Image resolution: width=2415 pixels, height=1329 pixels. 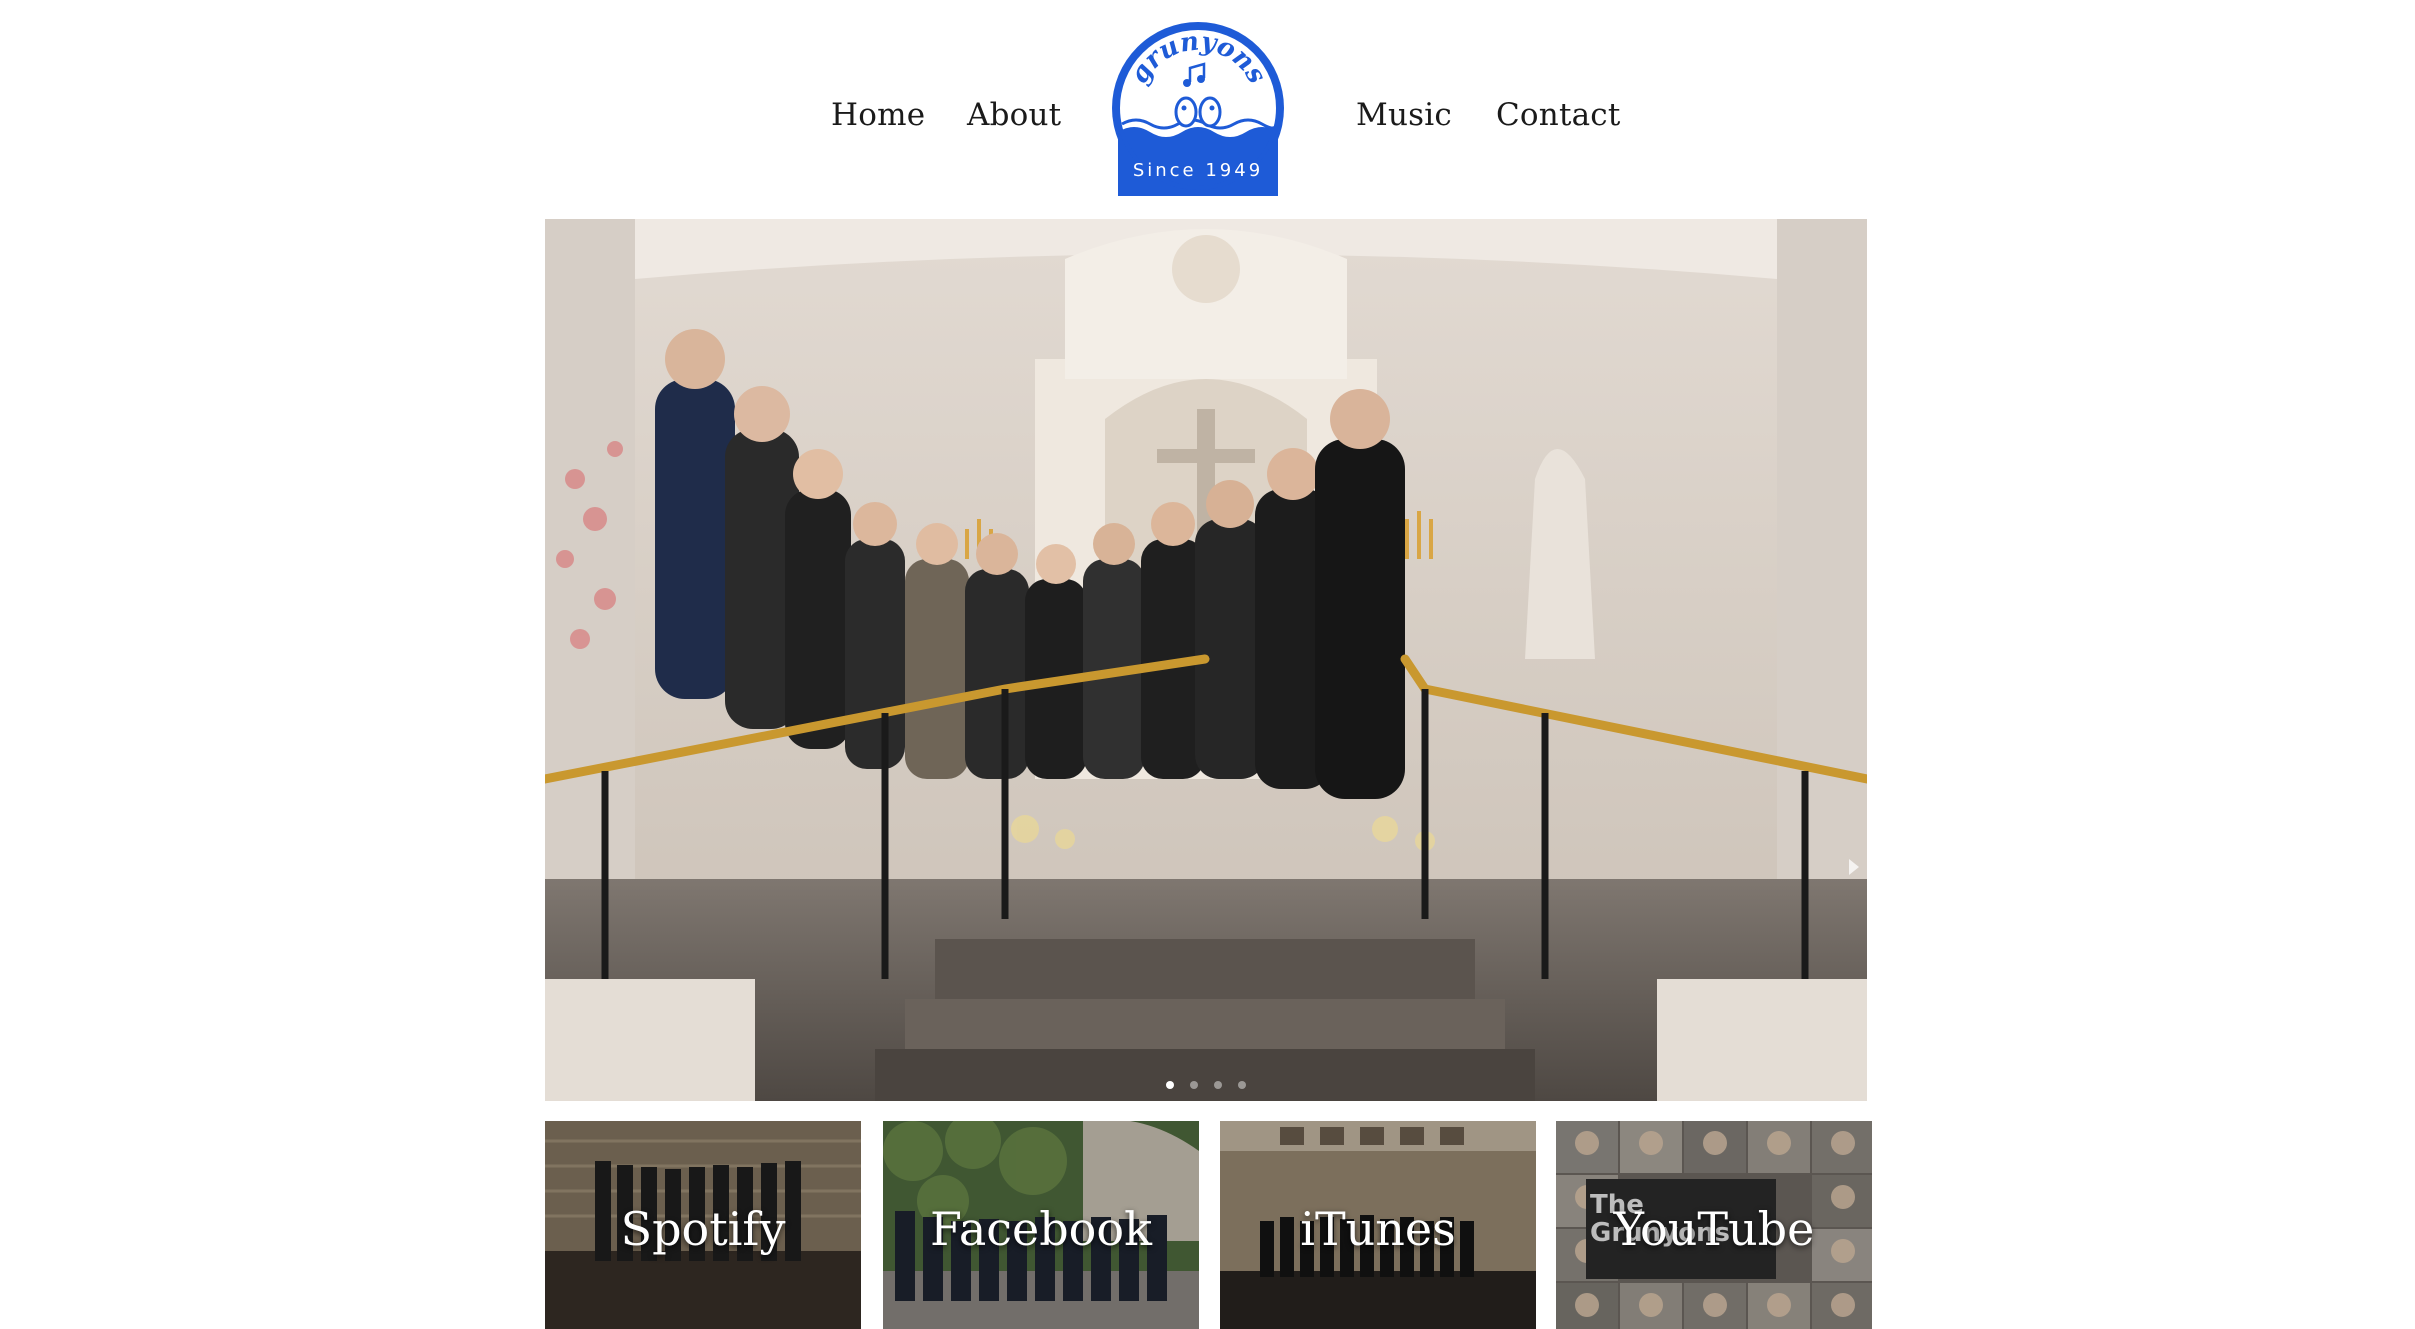 What do you see at coordinates (1198, 108) in the screenshot?
I see `site-logo: grunyons Since 1949` at bounding box center [1198, 108].